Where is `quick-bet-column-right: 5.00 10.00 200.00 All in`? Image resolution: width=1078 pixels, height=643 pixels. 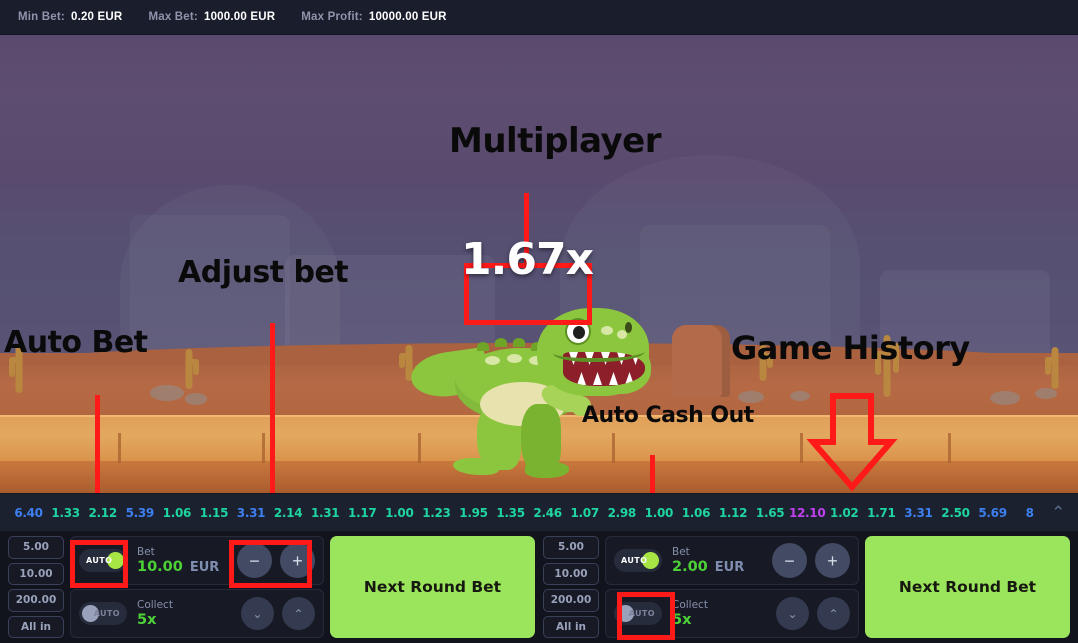 quick-bet-column-right: 5.00 10.00 200.00 All in is located at coordinates (571, 587).